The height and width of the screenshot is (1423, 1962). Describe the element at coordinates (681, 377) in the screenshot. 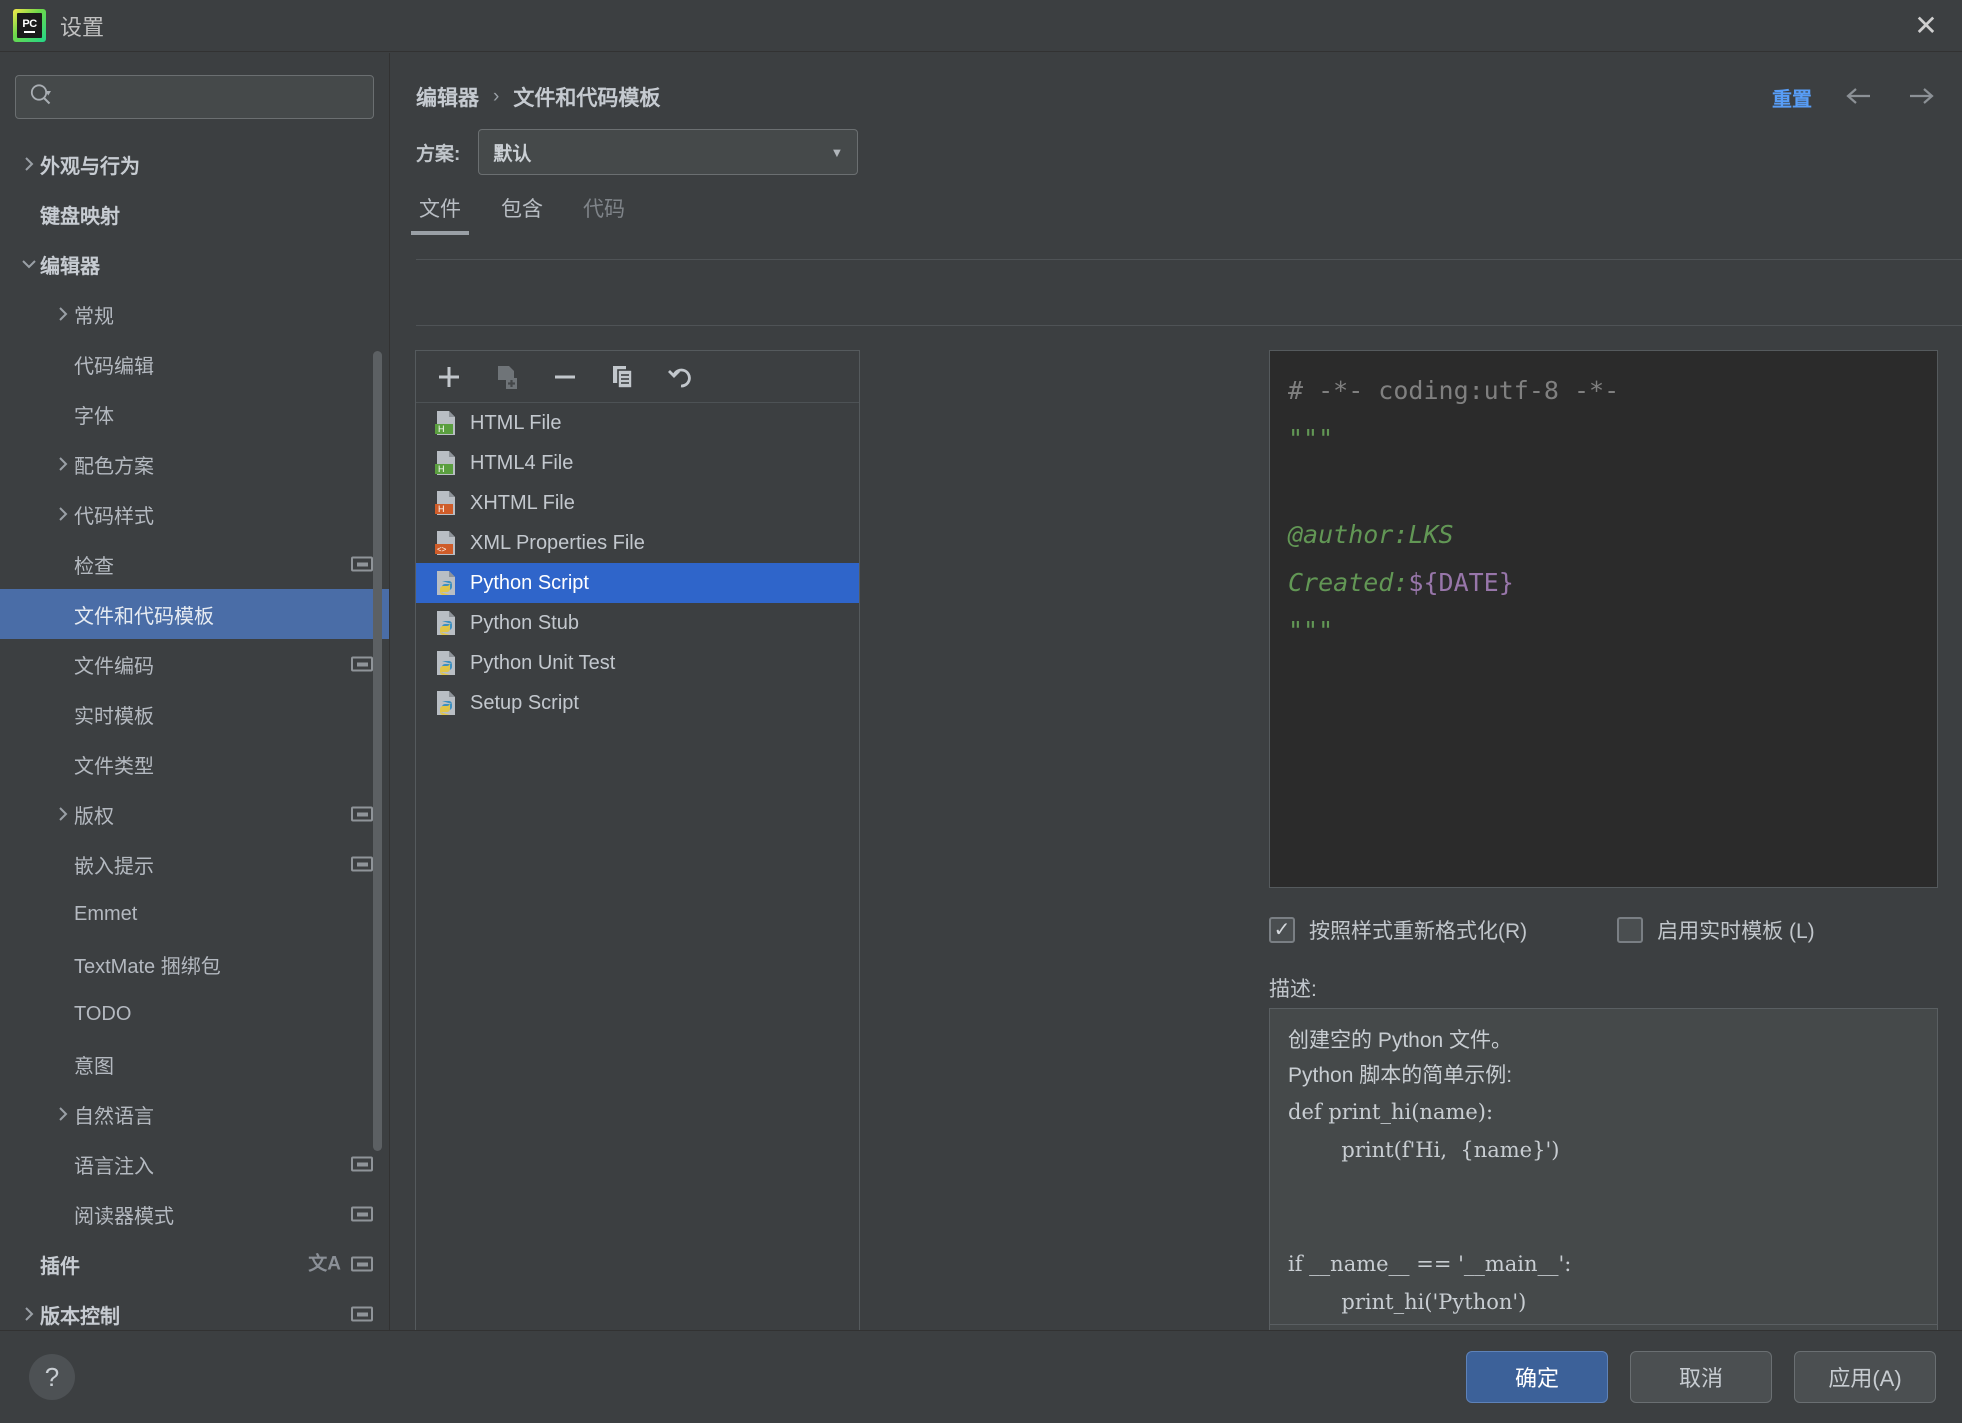

I see `revert-icon` at that location.